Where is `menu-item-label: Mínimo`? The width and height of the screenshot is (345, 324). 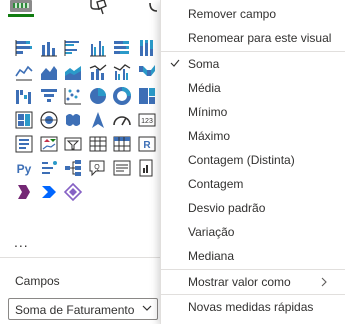 menu-item-label: Mínimo is located at coordinates (208, 112).